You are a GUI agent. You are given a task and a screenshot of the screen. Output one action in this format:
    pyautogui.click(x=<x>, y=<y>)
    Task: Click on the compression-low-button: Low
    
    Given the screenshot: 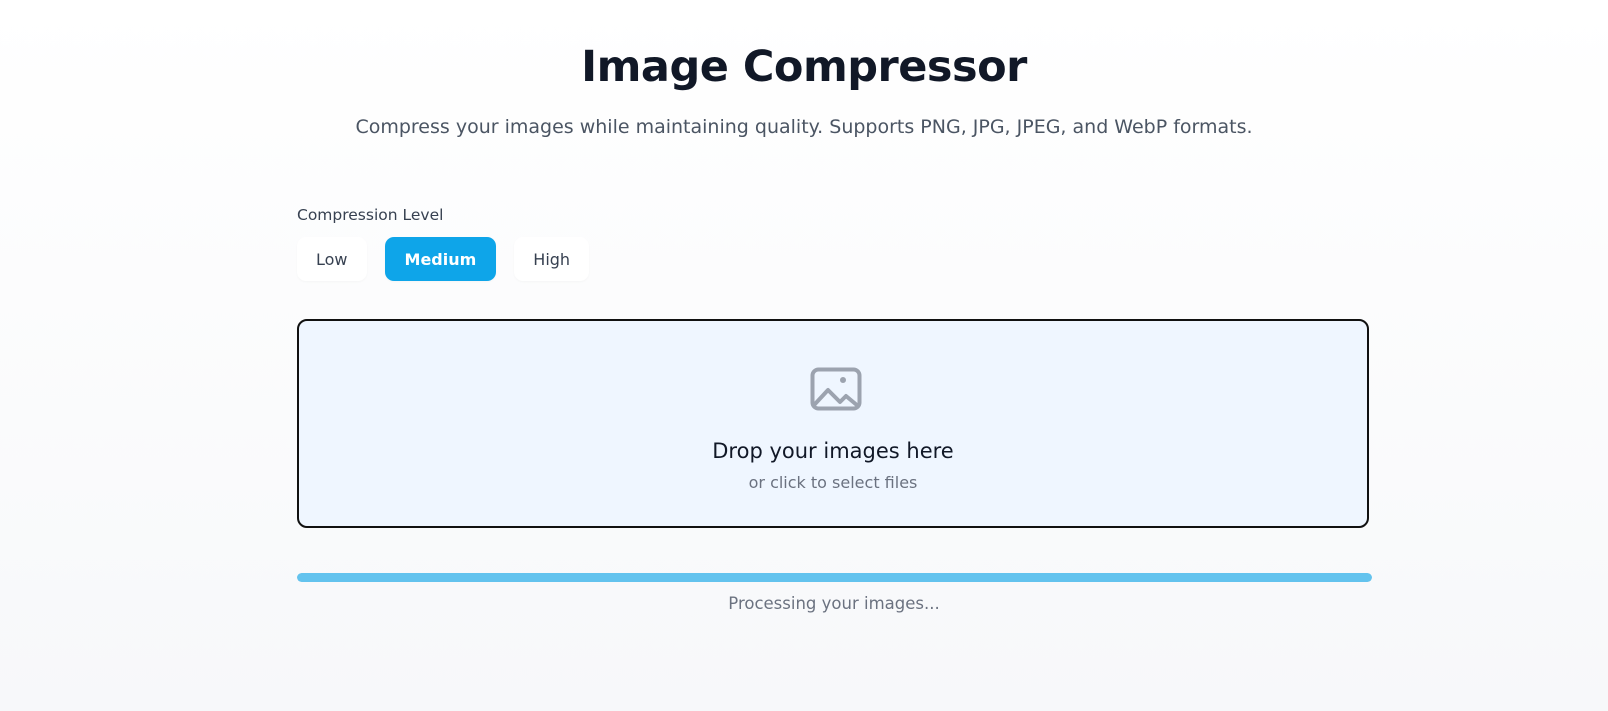 What is the action you would take?
    pyautogui.click(x=332, y=259)
    